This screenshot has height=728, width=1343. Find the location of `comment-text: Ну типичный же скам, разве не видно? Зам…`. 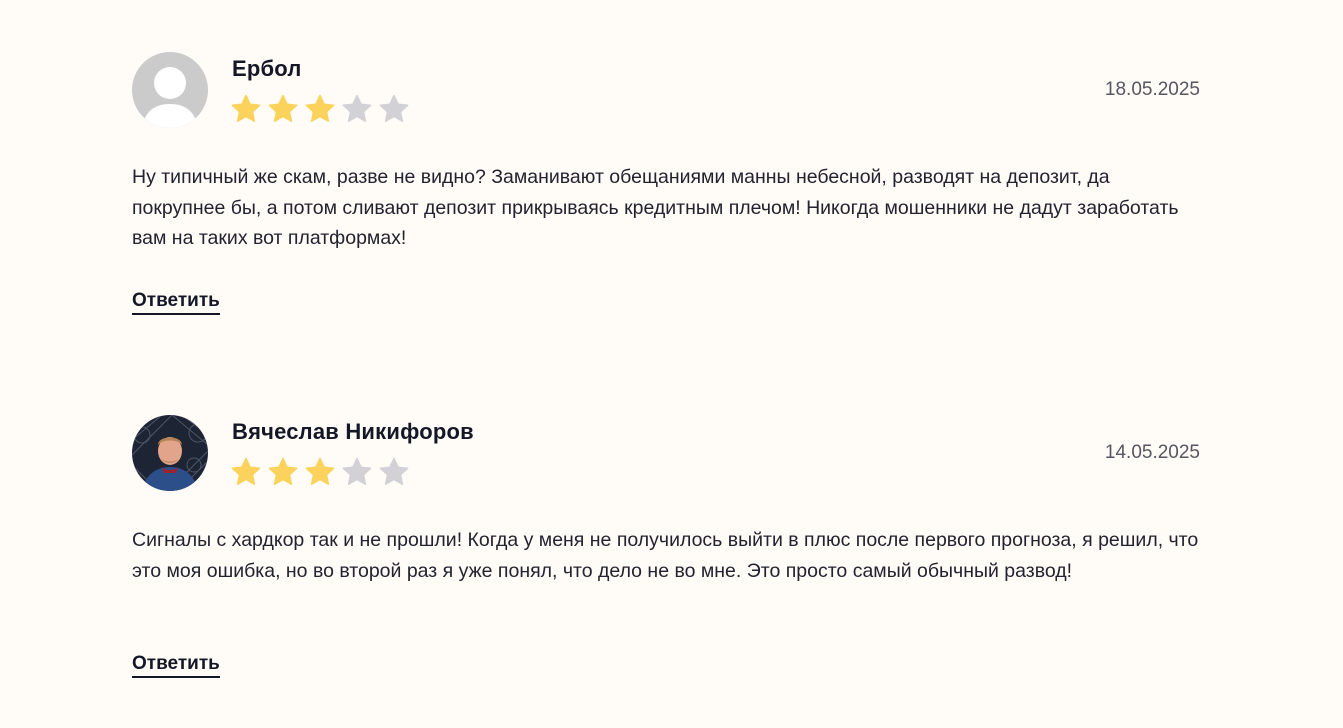

comment-text: Ну типичный же скам, разве не видно? Зам… is located at coordinates (655, 207).